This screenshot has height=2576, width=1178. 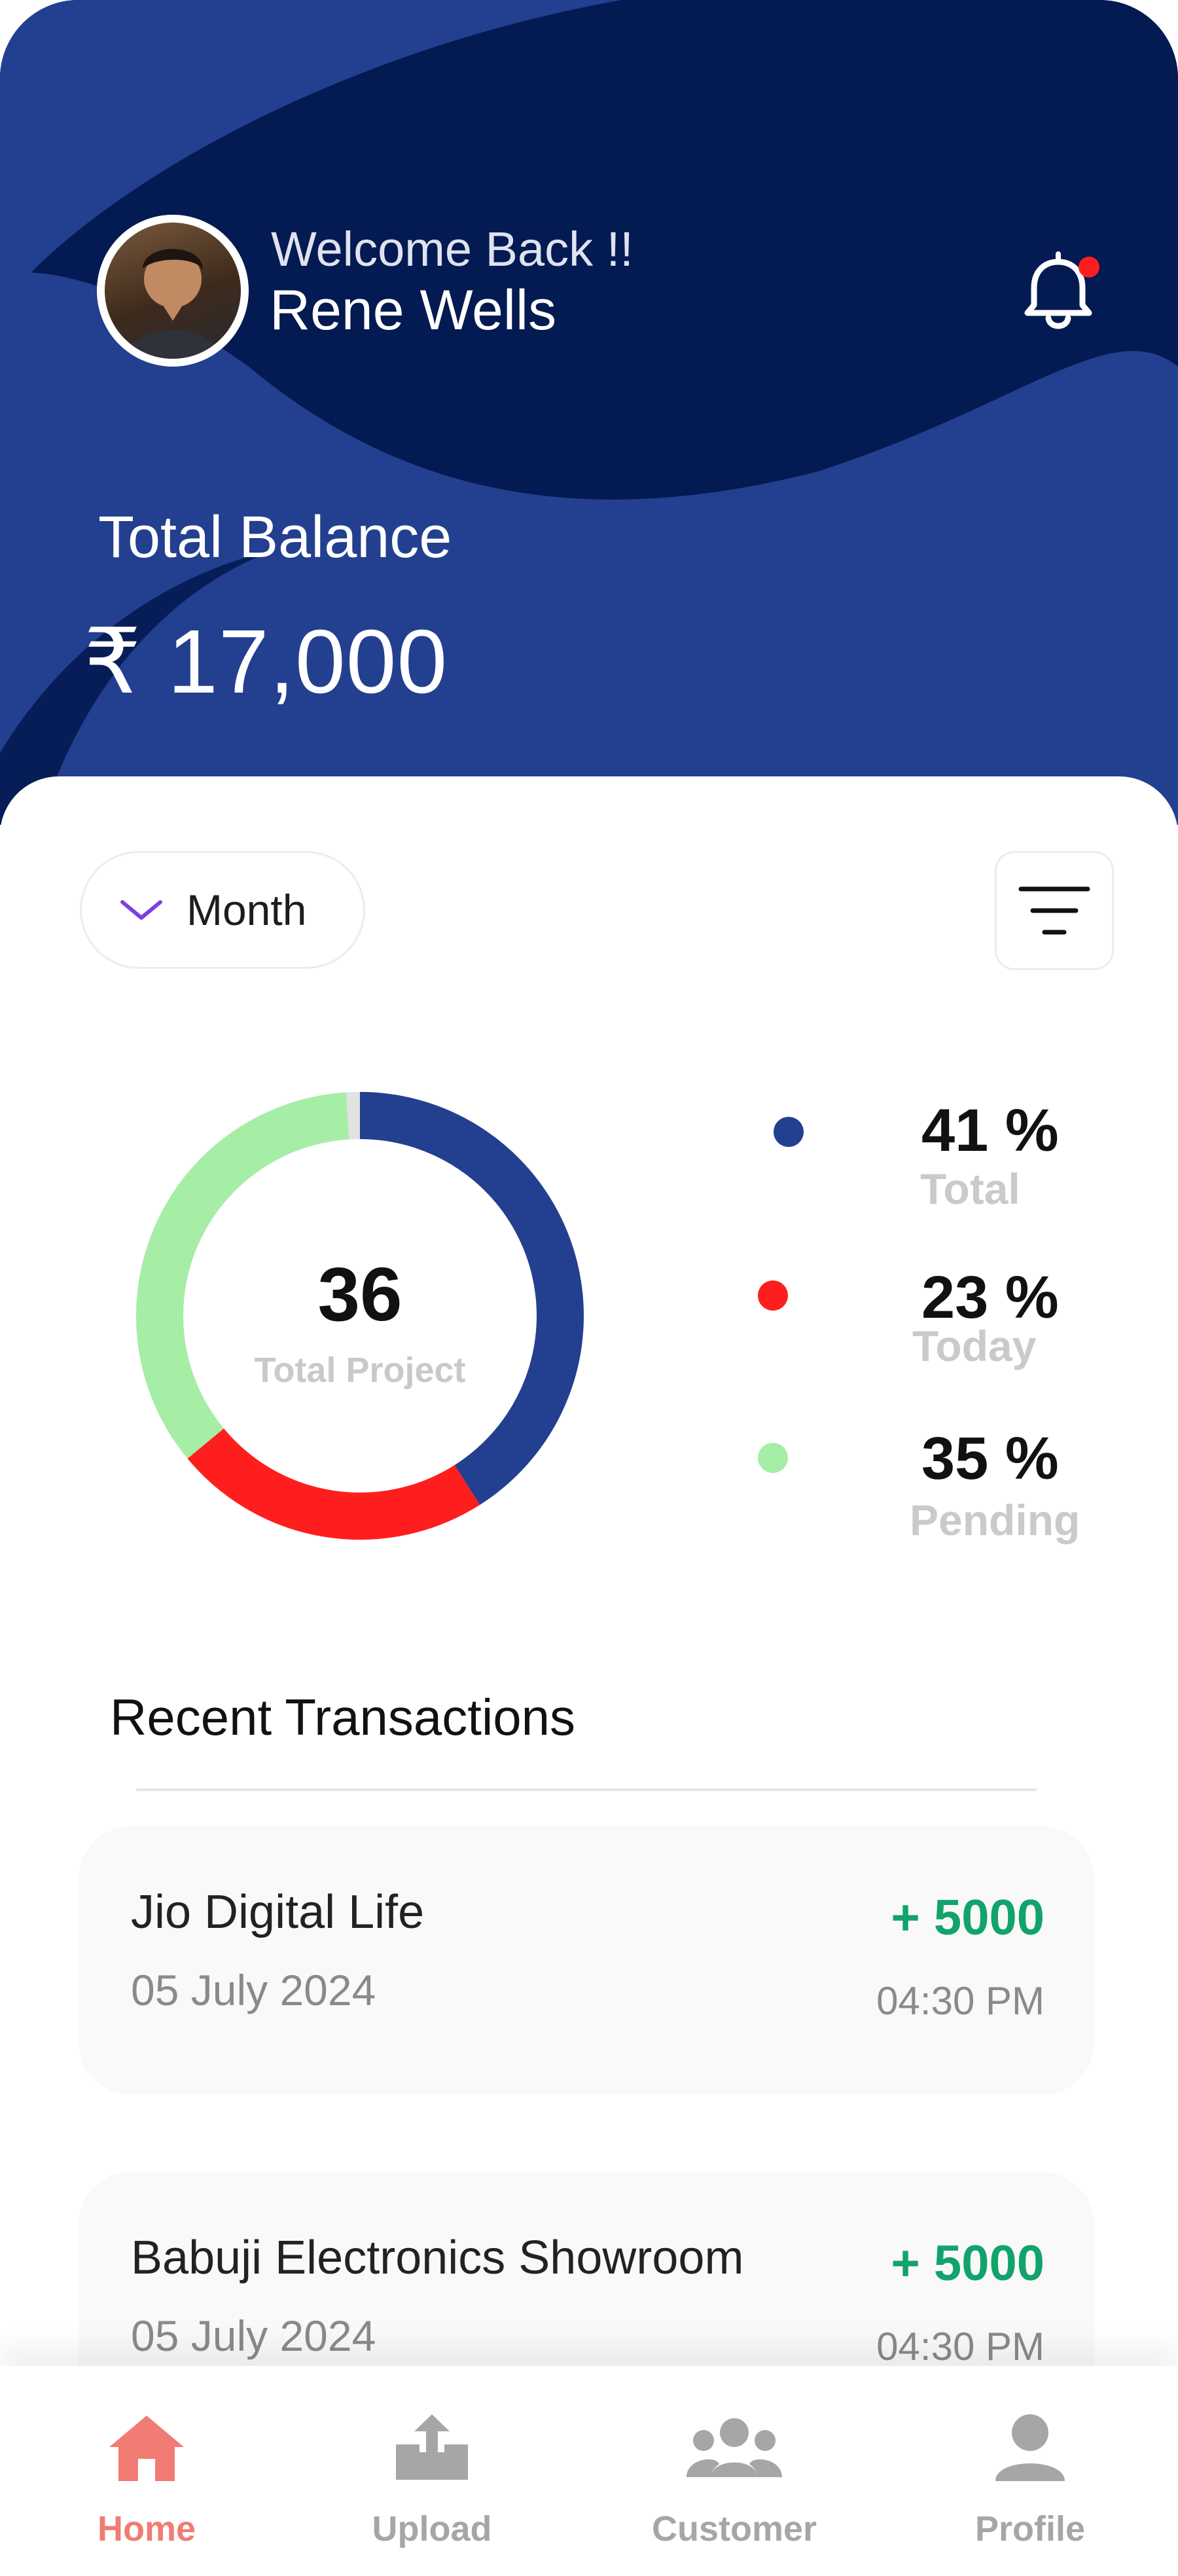 I want to click on nav-item-upload: Upload, so click(x=432, y=2471).